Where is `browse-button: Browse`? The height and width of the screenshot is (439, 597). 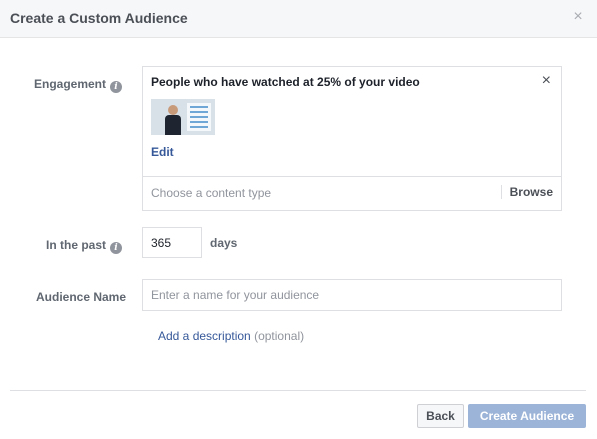 browse-button: Browse is located at coordinates (531, 192).